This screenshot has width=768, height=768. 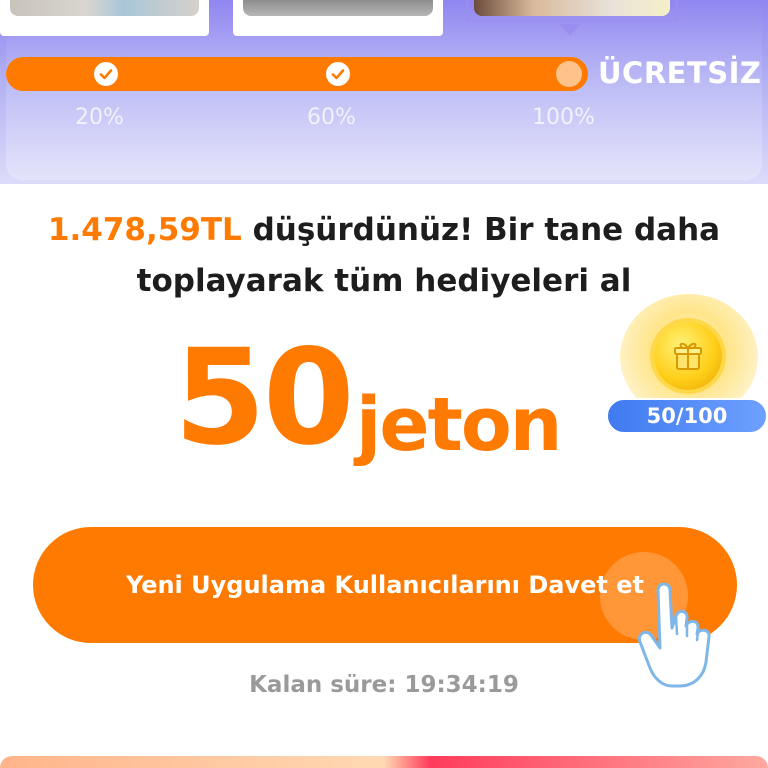 What do you see at coordinates (384, 762) in the screenshot?
I see `bottom-banner-edge` at bounding box center [384, 762].